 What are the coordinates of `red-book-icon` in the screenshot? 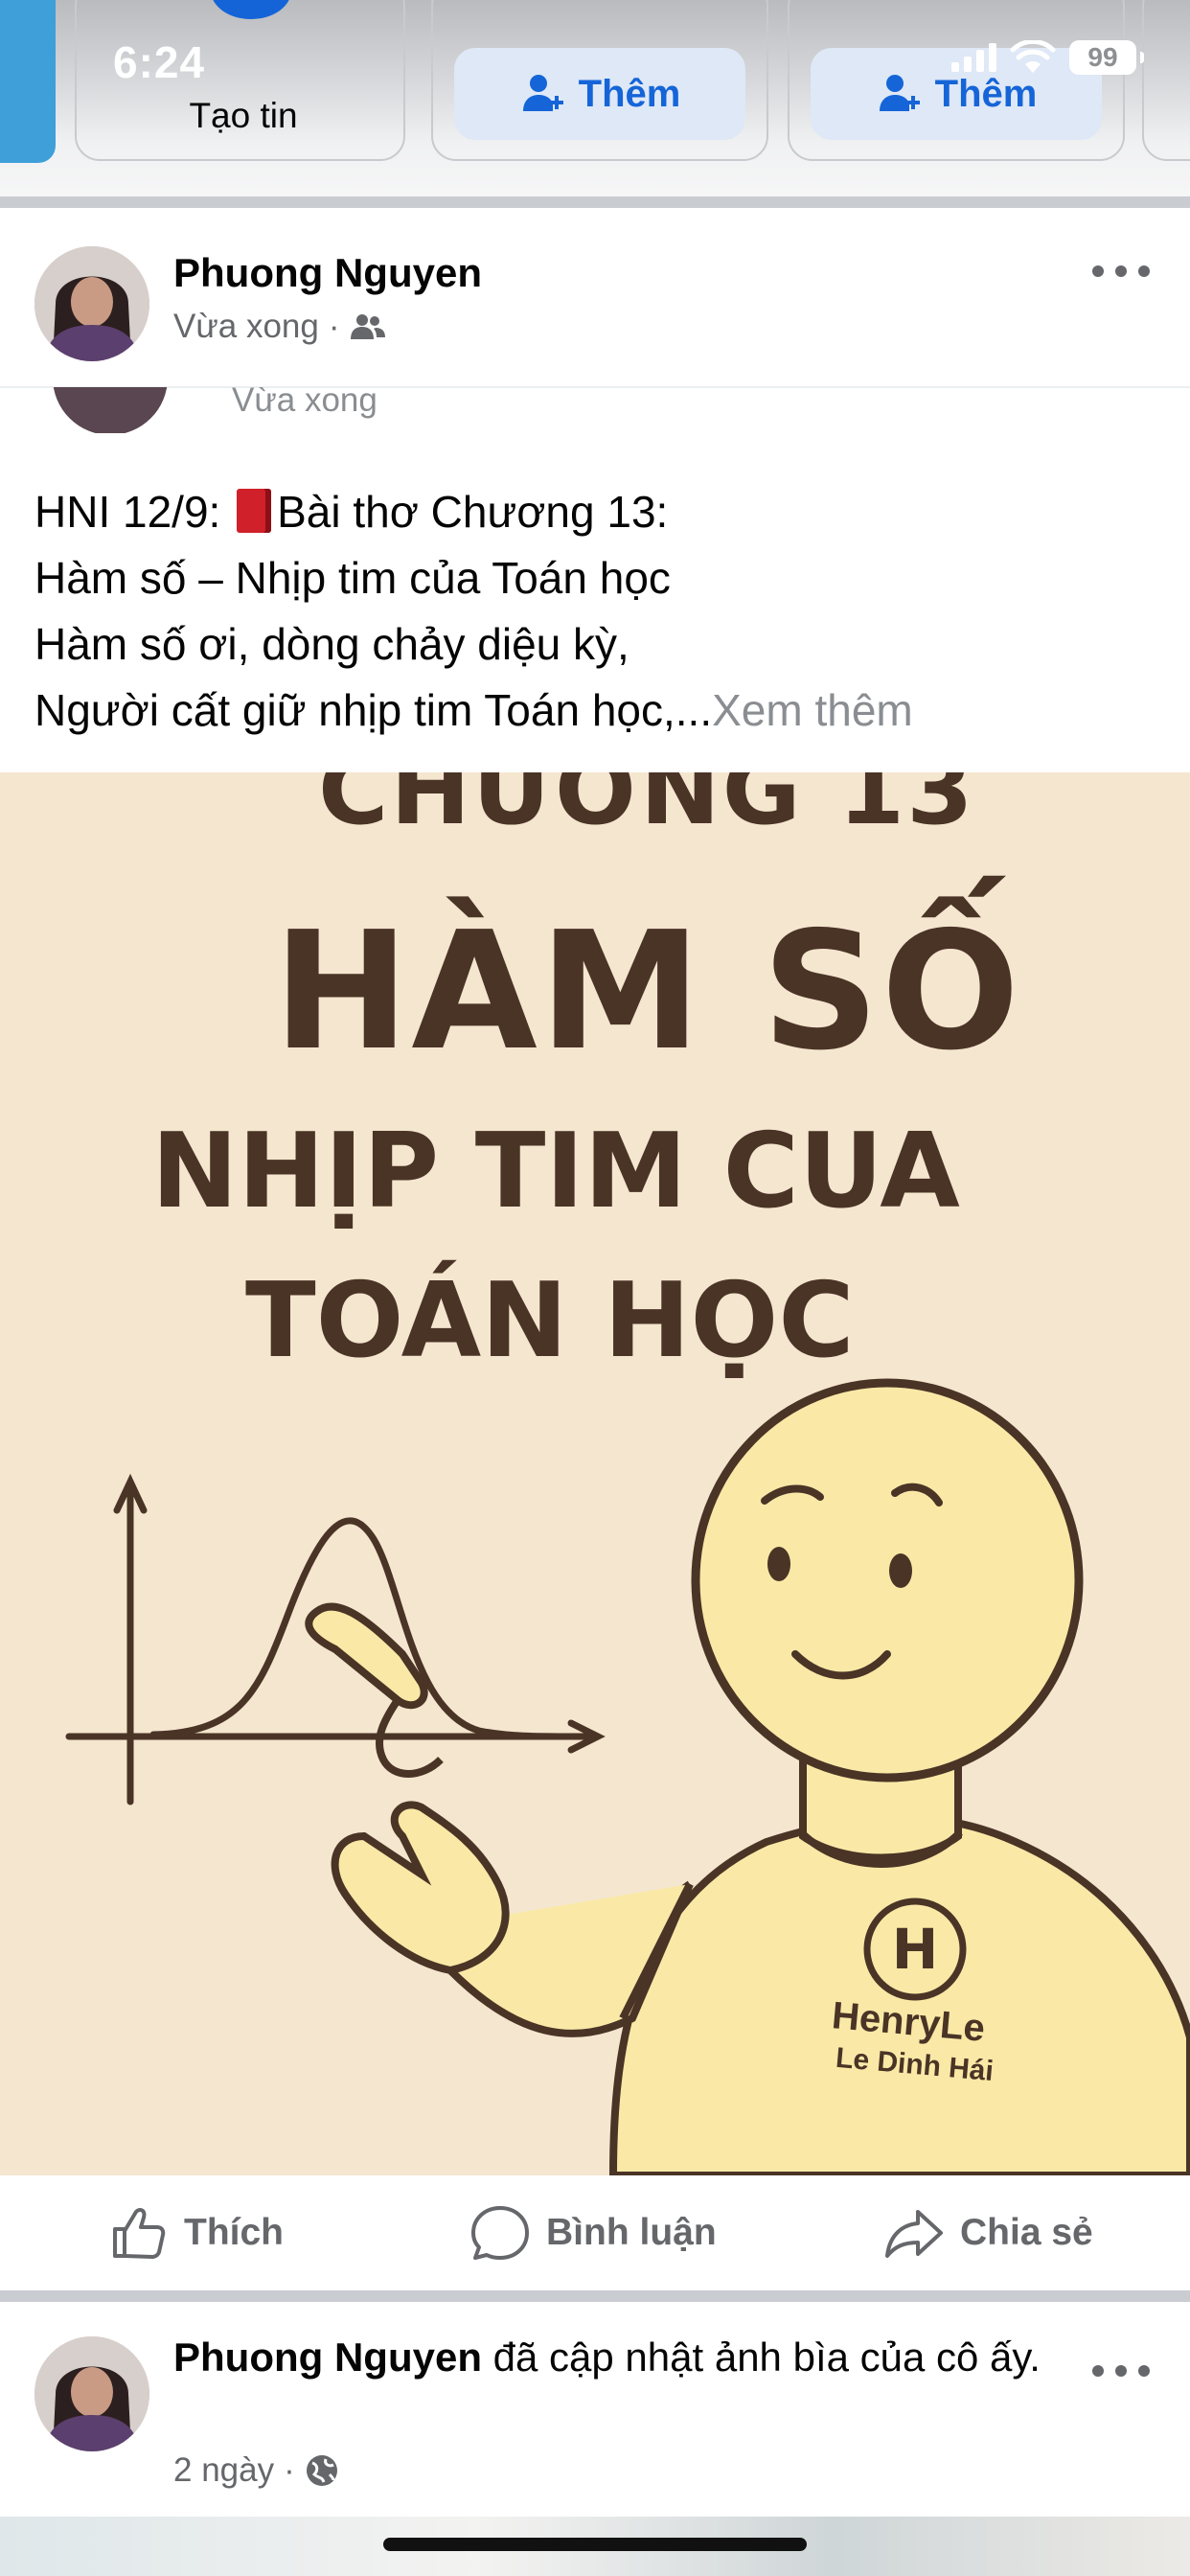 It's located at (255, 511).